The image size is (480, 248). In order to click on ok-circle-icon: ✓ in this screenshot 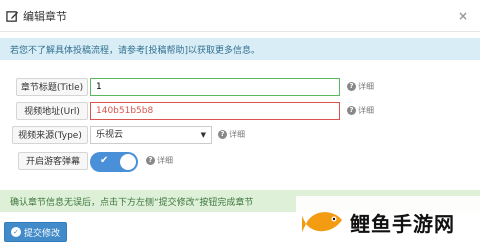, I will do `click(16, 232)`.